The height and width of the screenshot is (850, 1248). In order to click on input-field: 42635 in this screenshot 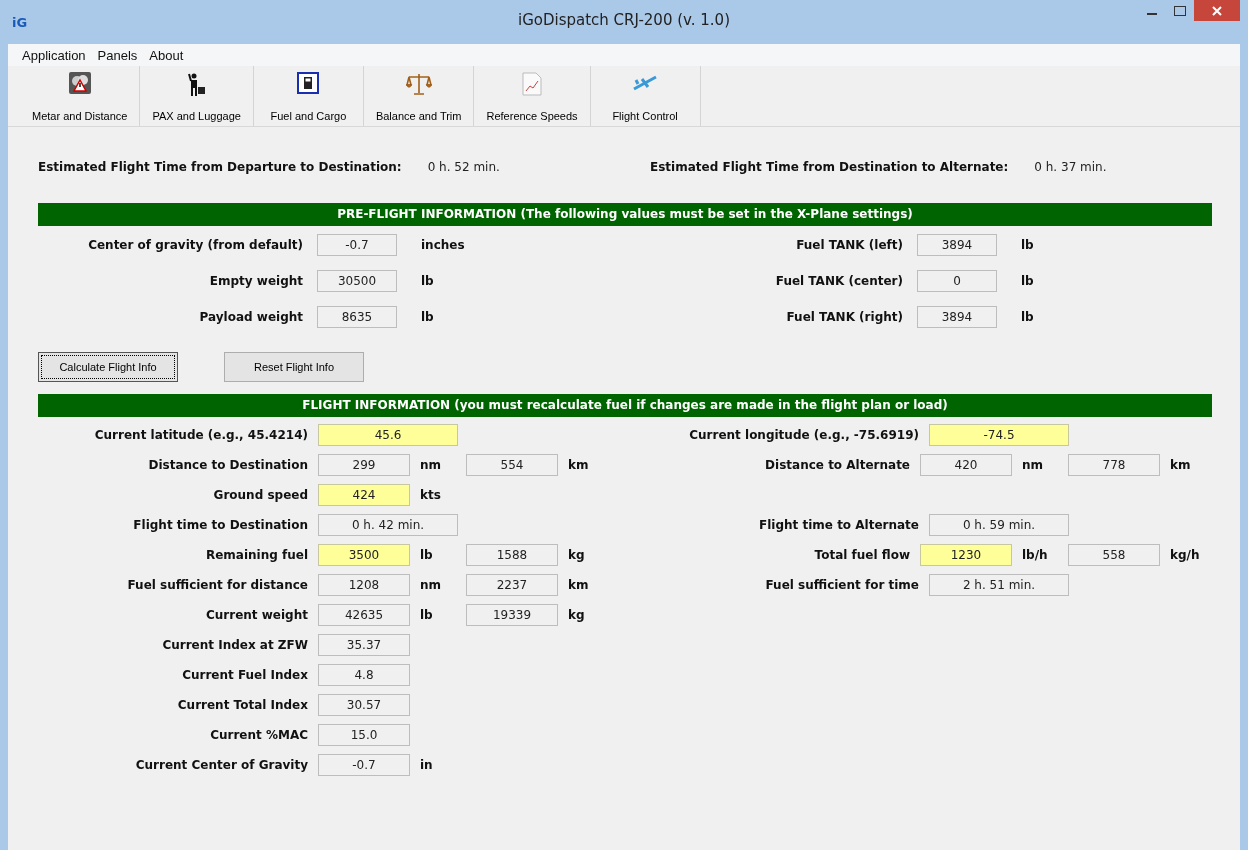, I will do `click(364, 614)`.